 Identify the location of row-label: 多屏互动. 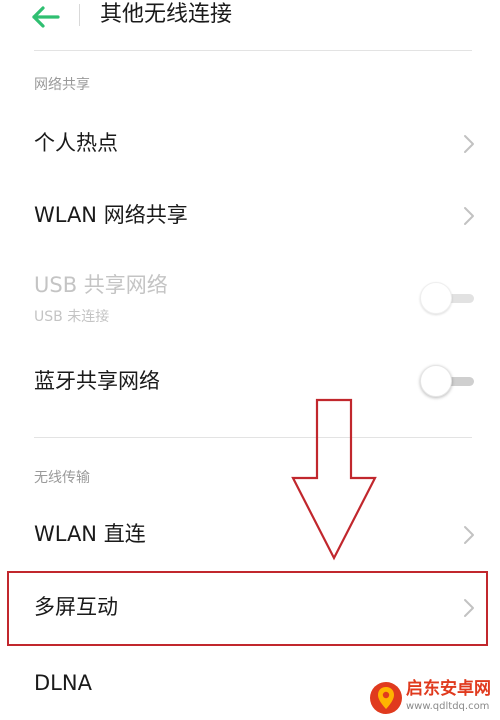
(76, 607).